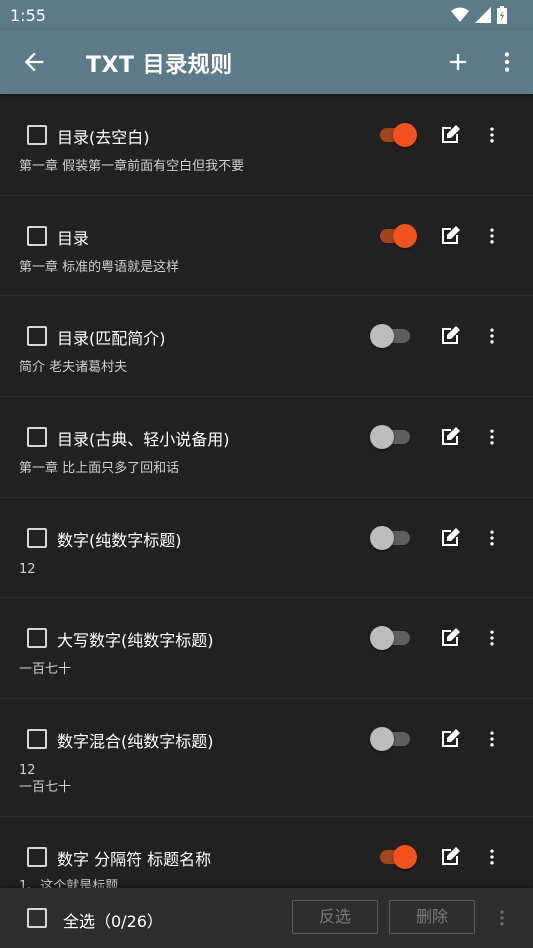 This screenshot has height=948, width=533. What do you see at coordinates (27, 569) in the screenshot?
I see `rule-example: 12` at bounding box center [27, 569].